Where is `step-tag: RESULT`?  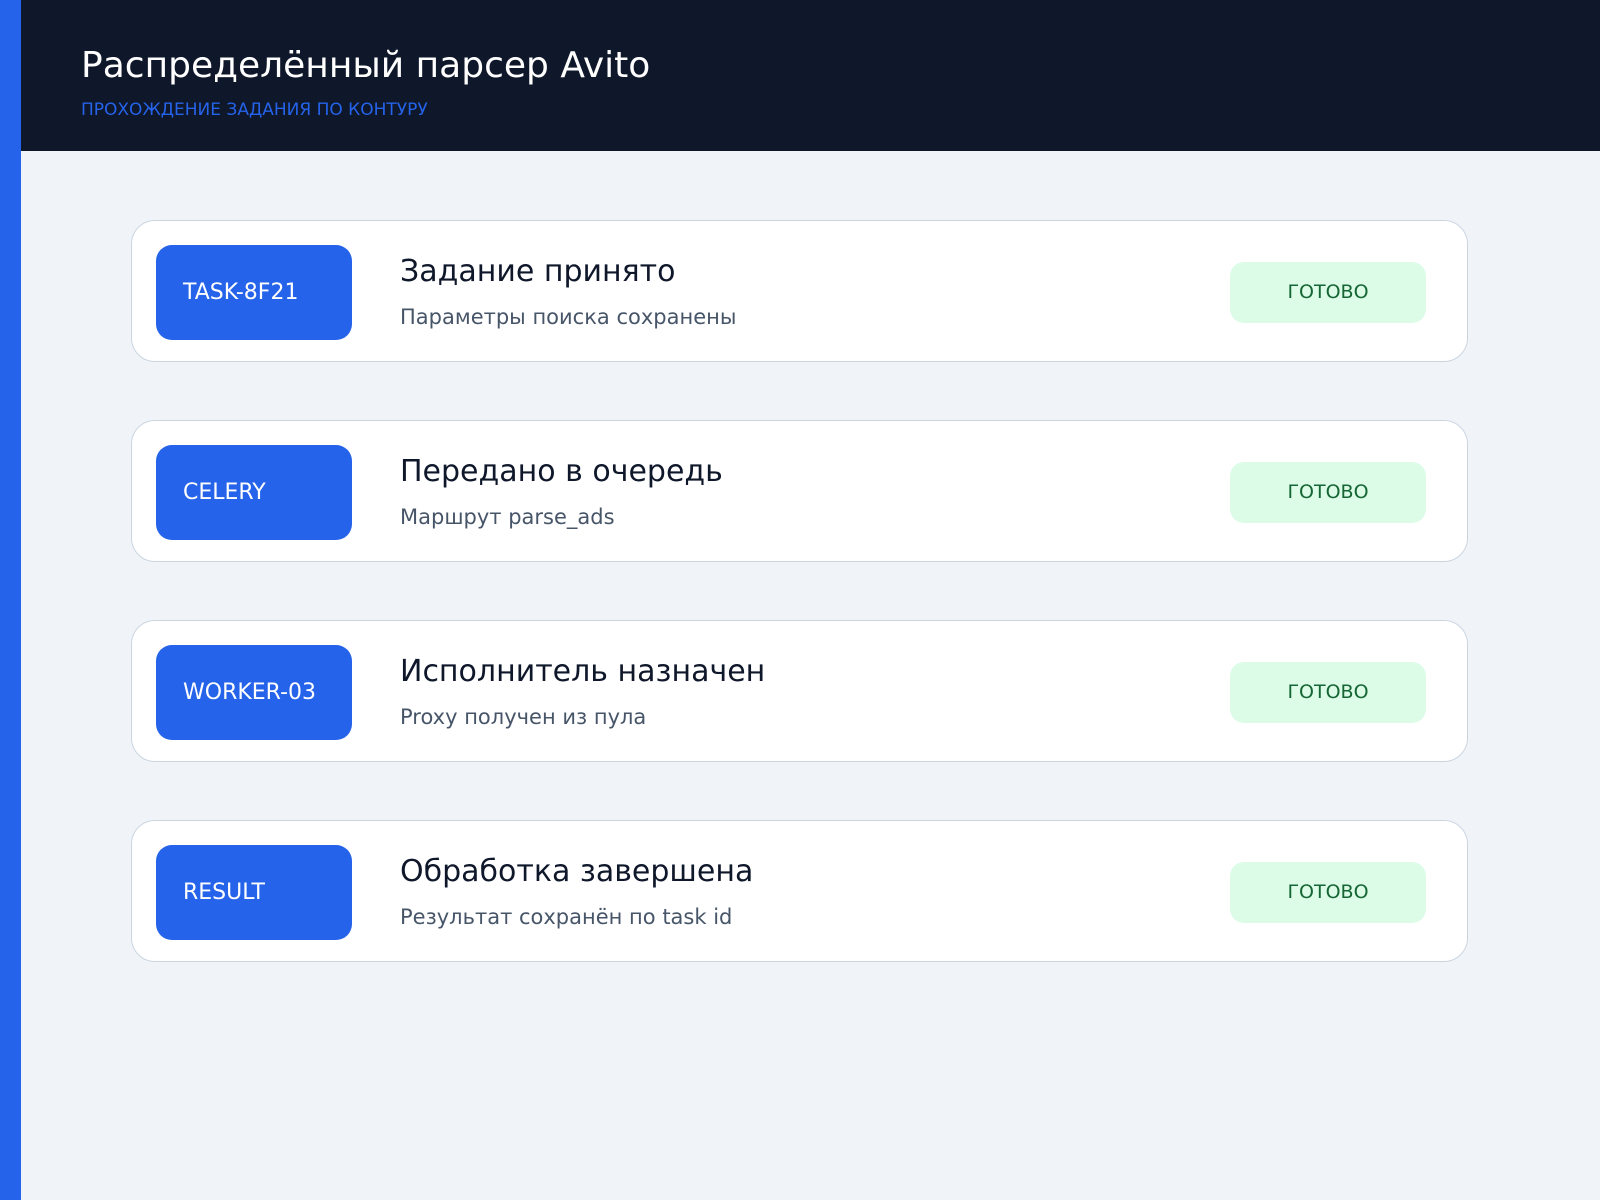
step-tag: RESULT is located at coordinates (254, 892).